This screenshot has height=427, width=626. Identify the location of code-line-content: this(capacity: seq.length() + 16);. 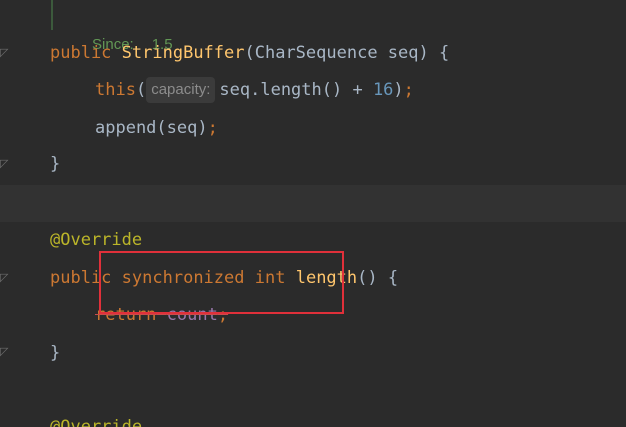
(254, 90).